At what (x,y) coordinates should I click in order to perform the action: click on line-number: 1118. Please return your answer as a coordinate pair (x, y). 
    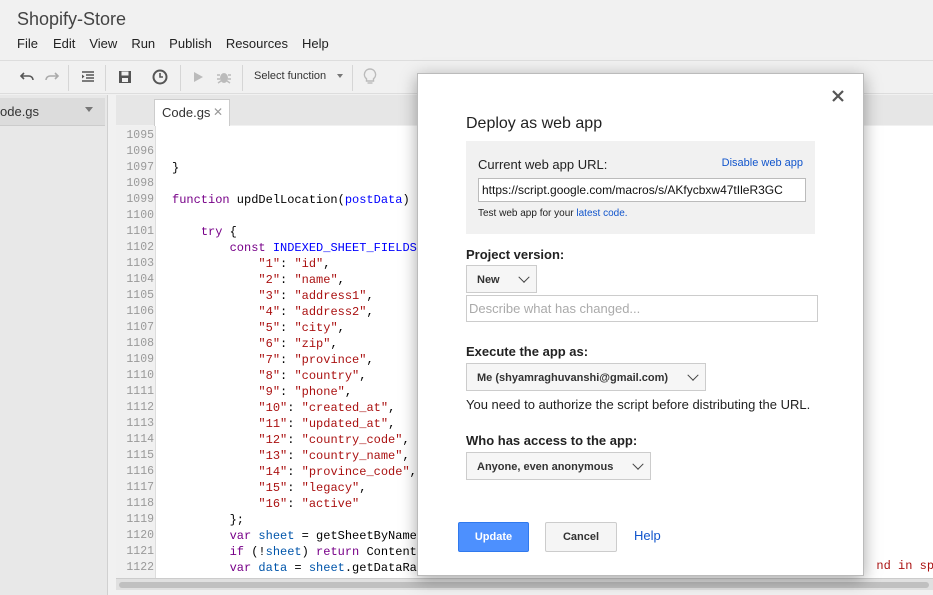
    Looking at the image, I should click on (140, 503).